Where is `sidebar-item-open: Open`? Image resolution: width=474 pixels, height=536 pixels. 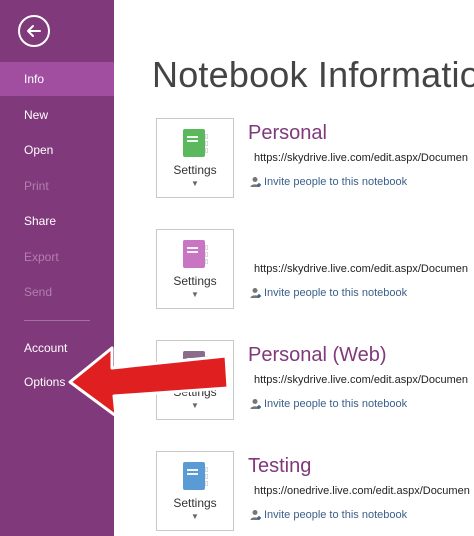
sidebar-item-open: Open is located at coordinates (57, 150).